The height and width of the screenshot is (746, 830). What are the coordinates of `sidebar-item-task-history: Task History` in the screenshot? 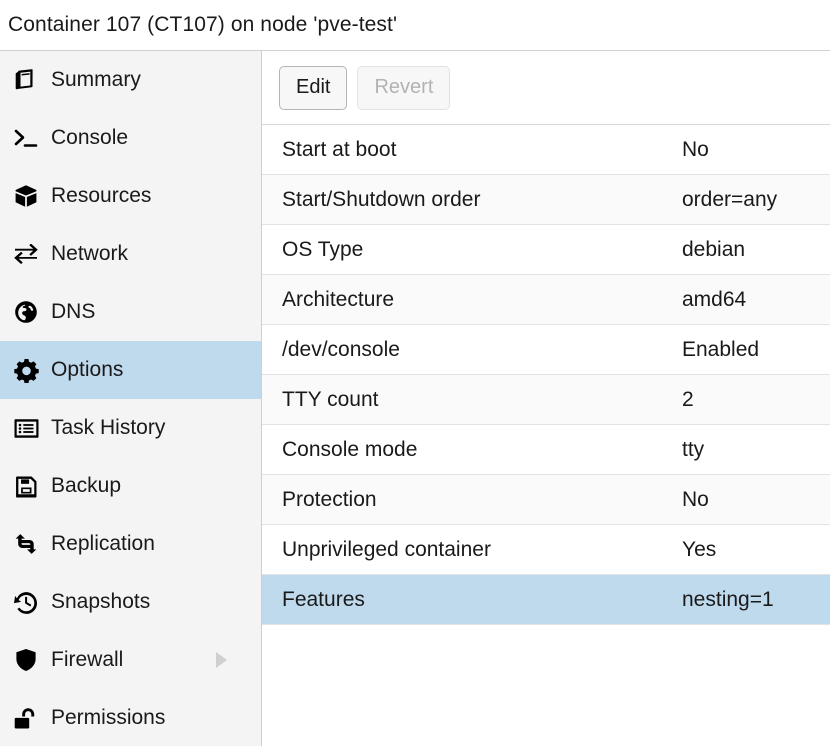 It's located at (130, 428).